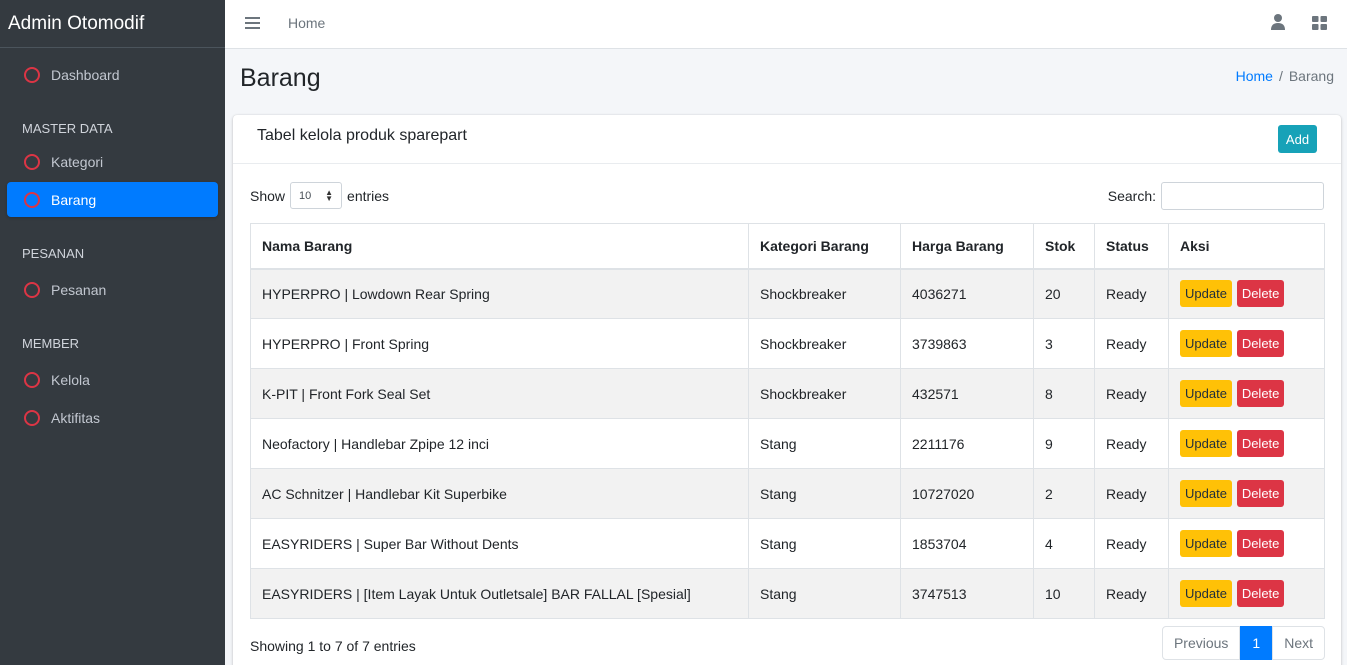 The width and height of the screenshot is (1347, 665). What do you see at coordinates (67, 128) in the screenshot?
I see `nav-header-master-data: MASTER DATA` at bounding box center [67, 128].